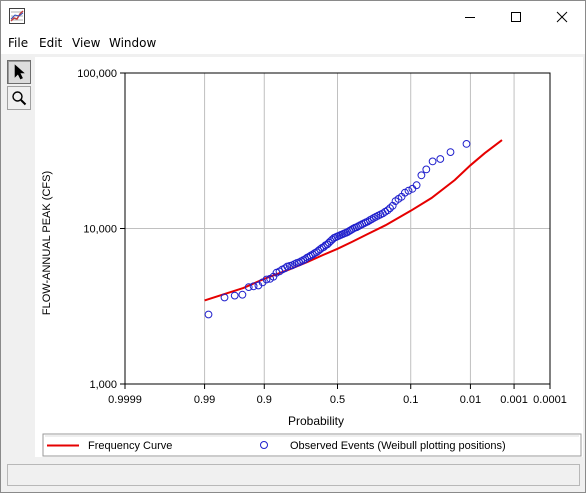  I want to click on y-tick-label: 1,000, so click(103, 385).